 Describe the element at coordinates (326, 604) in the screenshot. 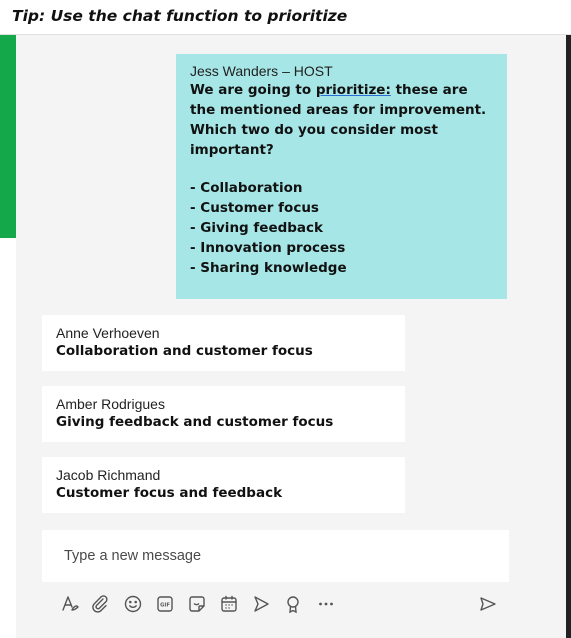

I see `more-options-icon` at that location.